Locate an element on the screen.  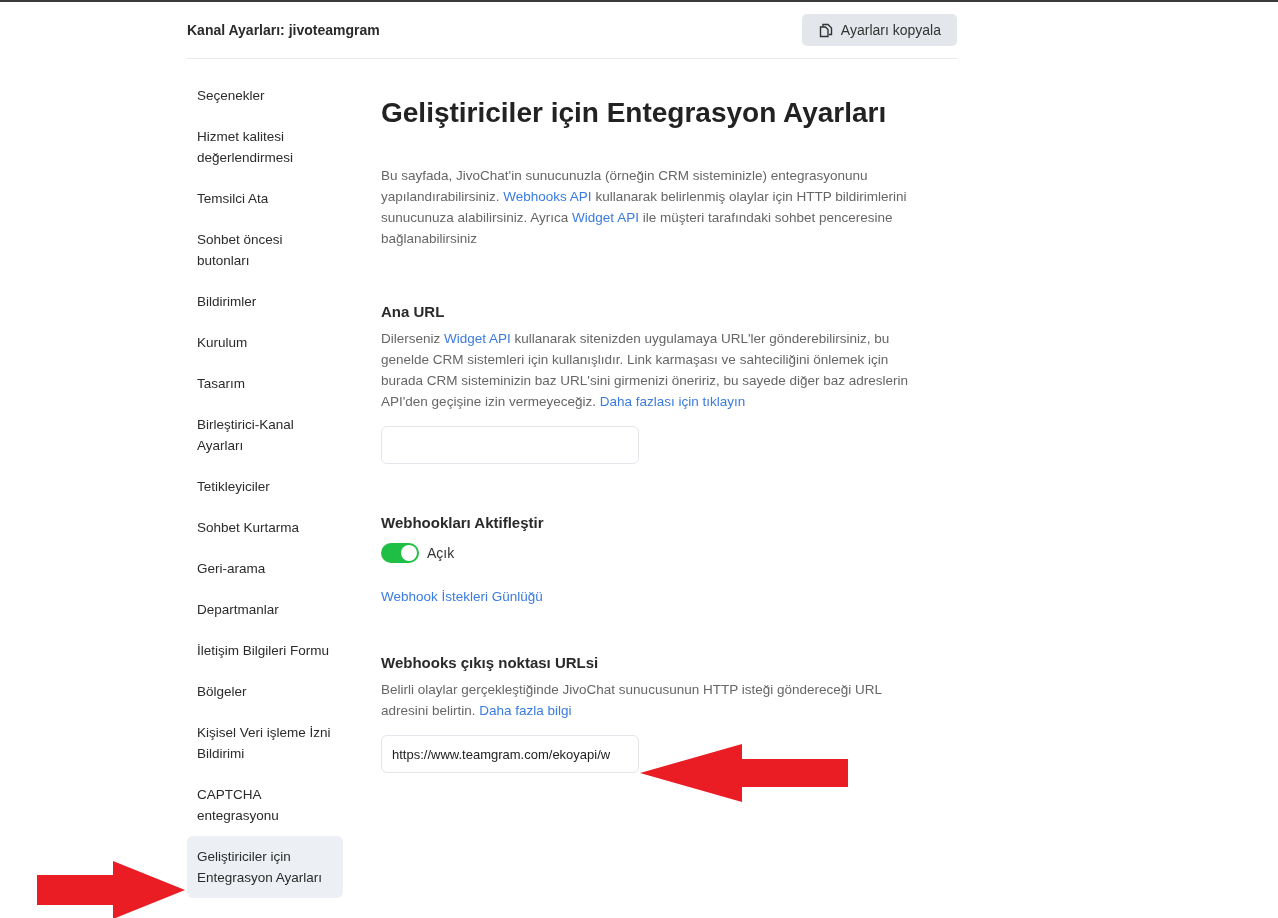
page-title: Geliştiriciler için Entegrasyon Ayarları is located at coordinates (634, 113).